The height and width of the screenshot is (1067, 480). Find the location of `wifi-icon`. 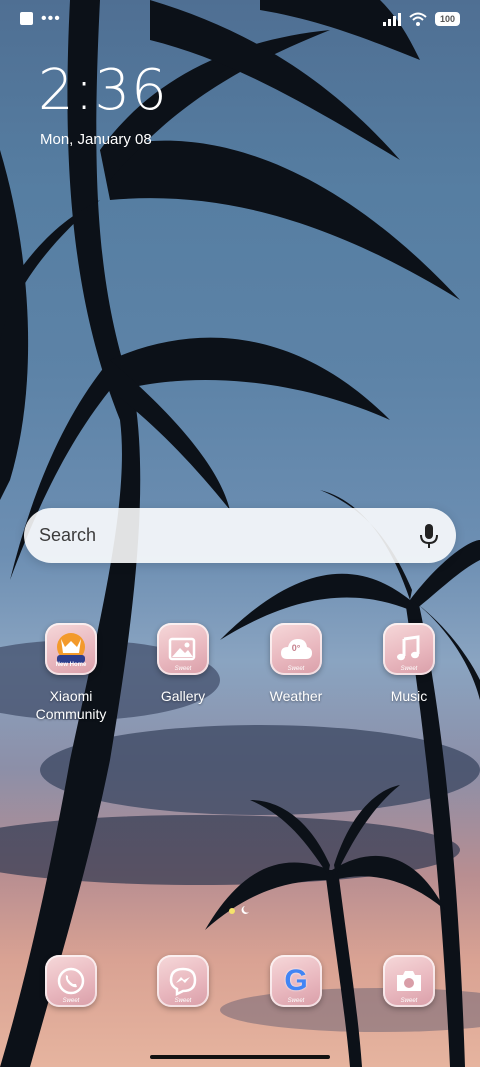

wifi-icon is located at coordinates (418, 19).